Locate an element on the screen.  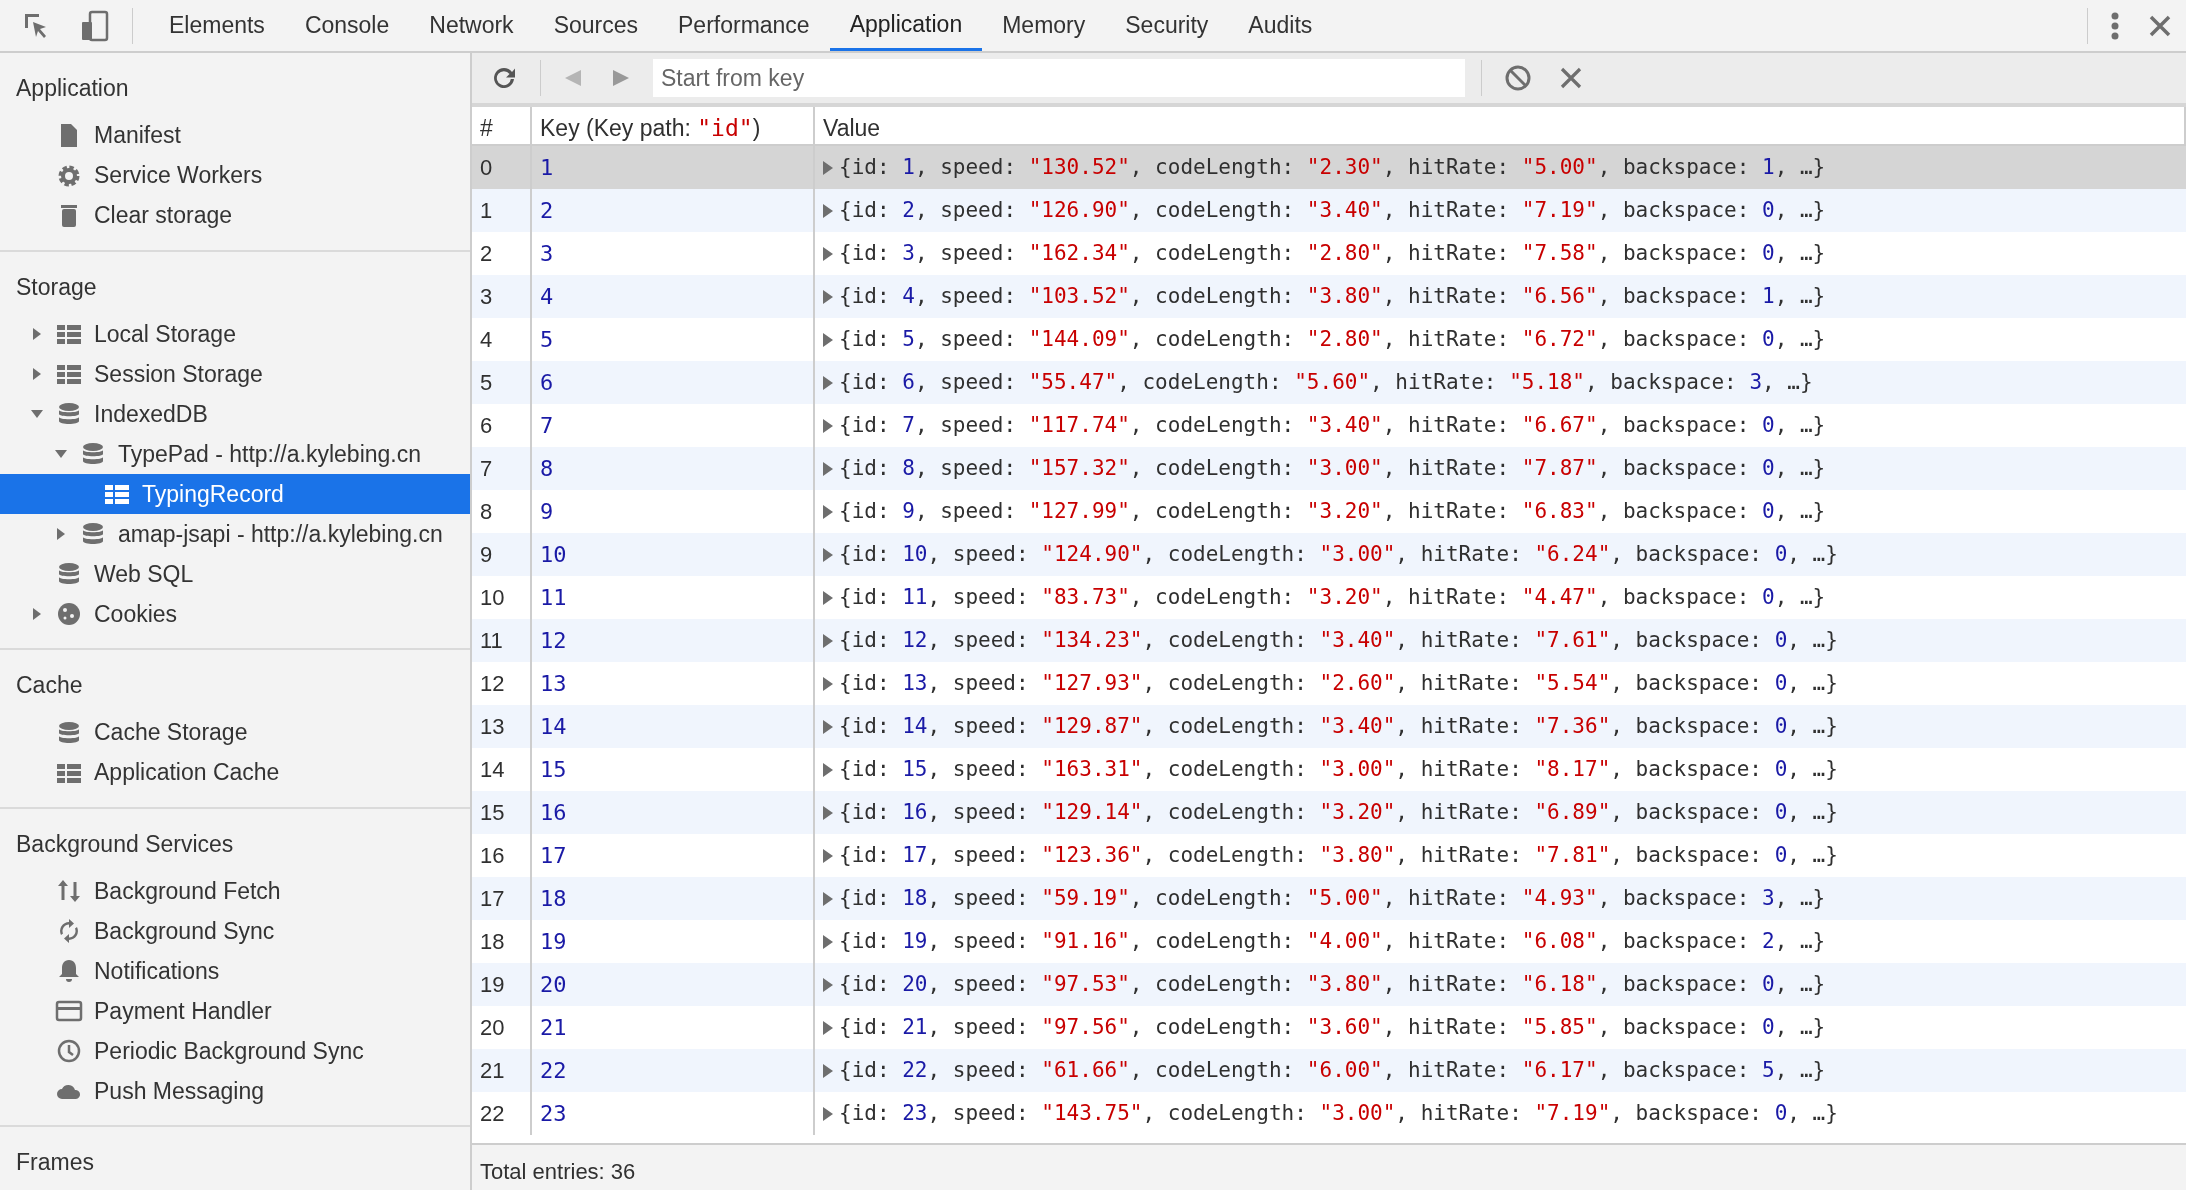
tab: Sources is located at coordinates (595, 25).